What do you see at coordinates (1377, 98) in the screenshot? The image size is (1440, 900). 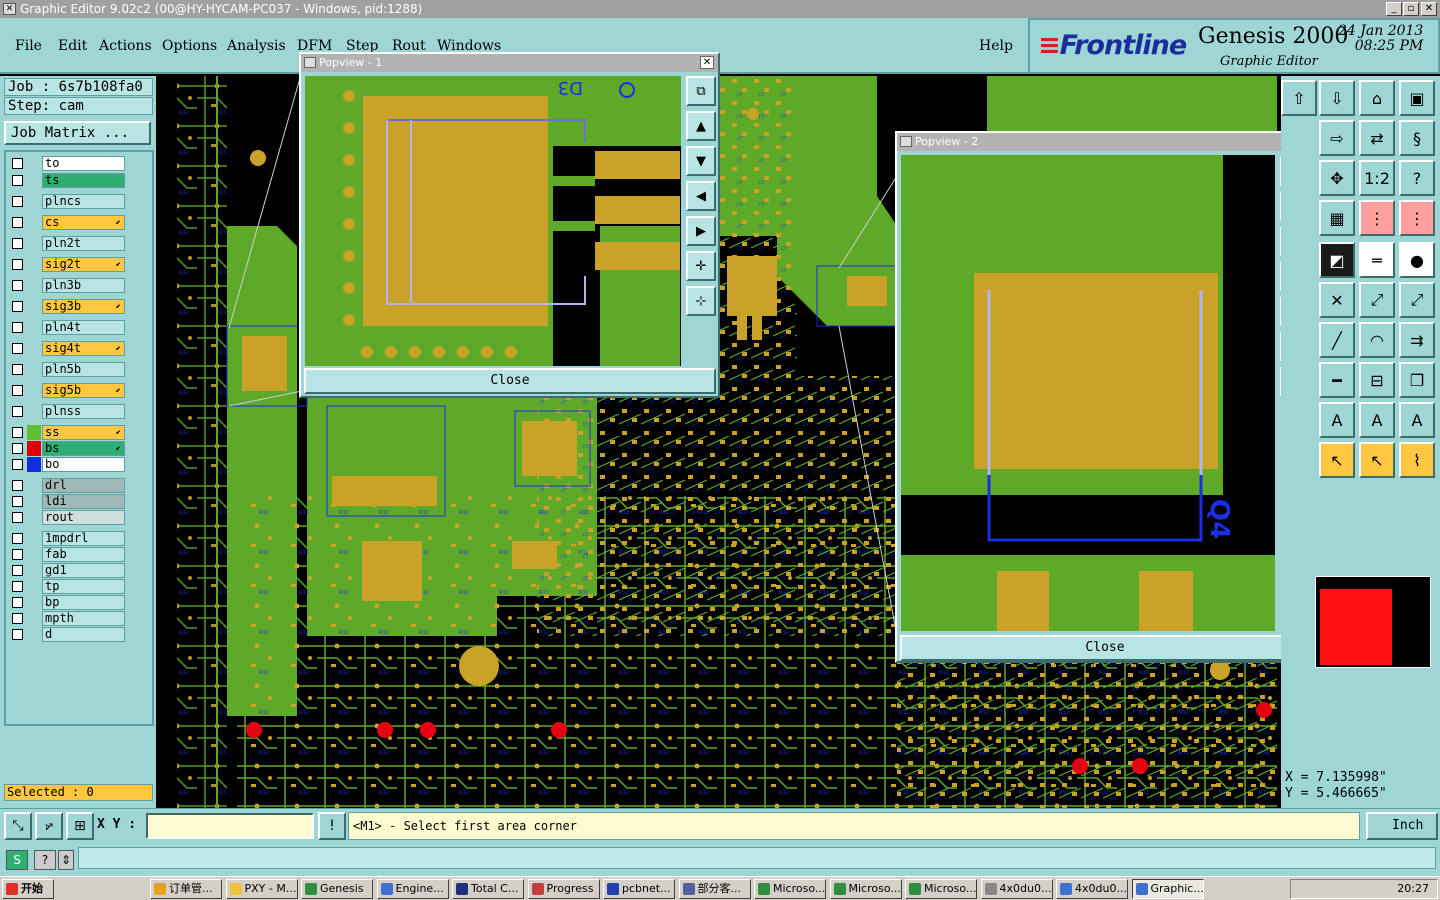 I see `home-icon: ⌂` at bounding box center [1377, 98].